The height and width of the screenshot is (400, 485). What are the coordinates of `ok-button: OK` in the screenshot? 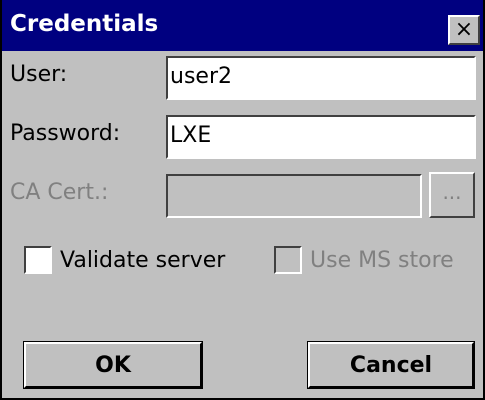 It's located at (113, 365).